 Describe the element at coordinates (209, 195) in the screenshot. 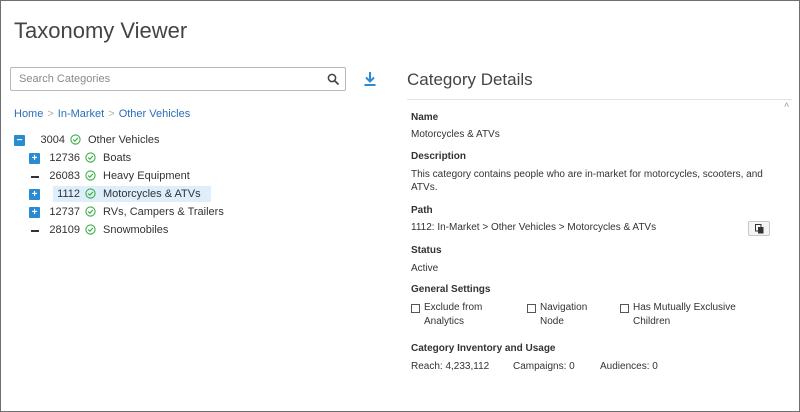

I see `tree-row: +1112 Motorcycles & ATVs` at that location.